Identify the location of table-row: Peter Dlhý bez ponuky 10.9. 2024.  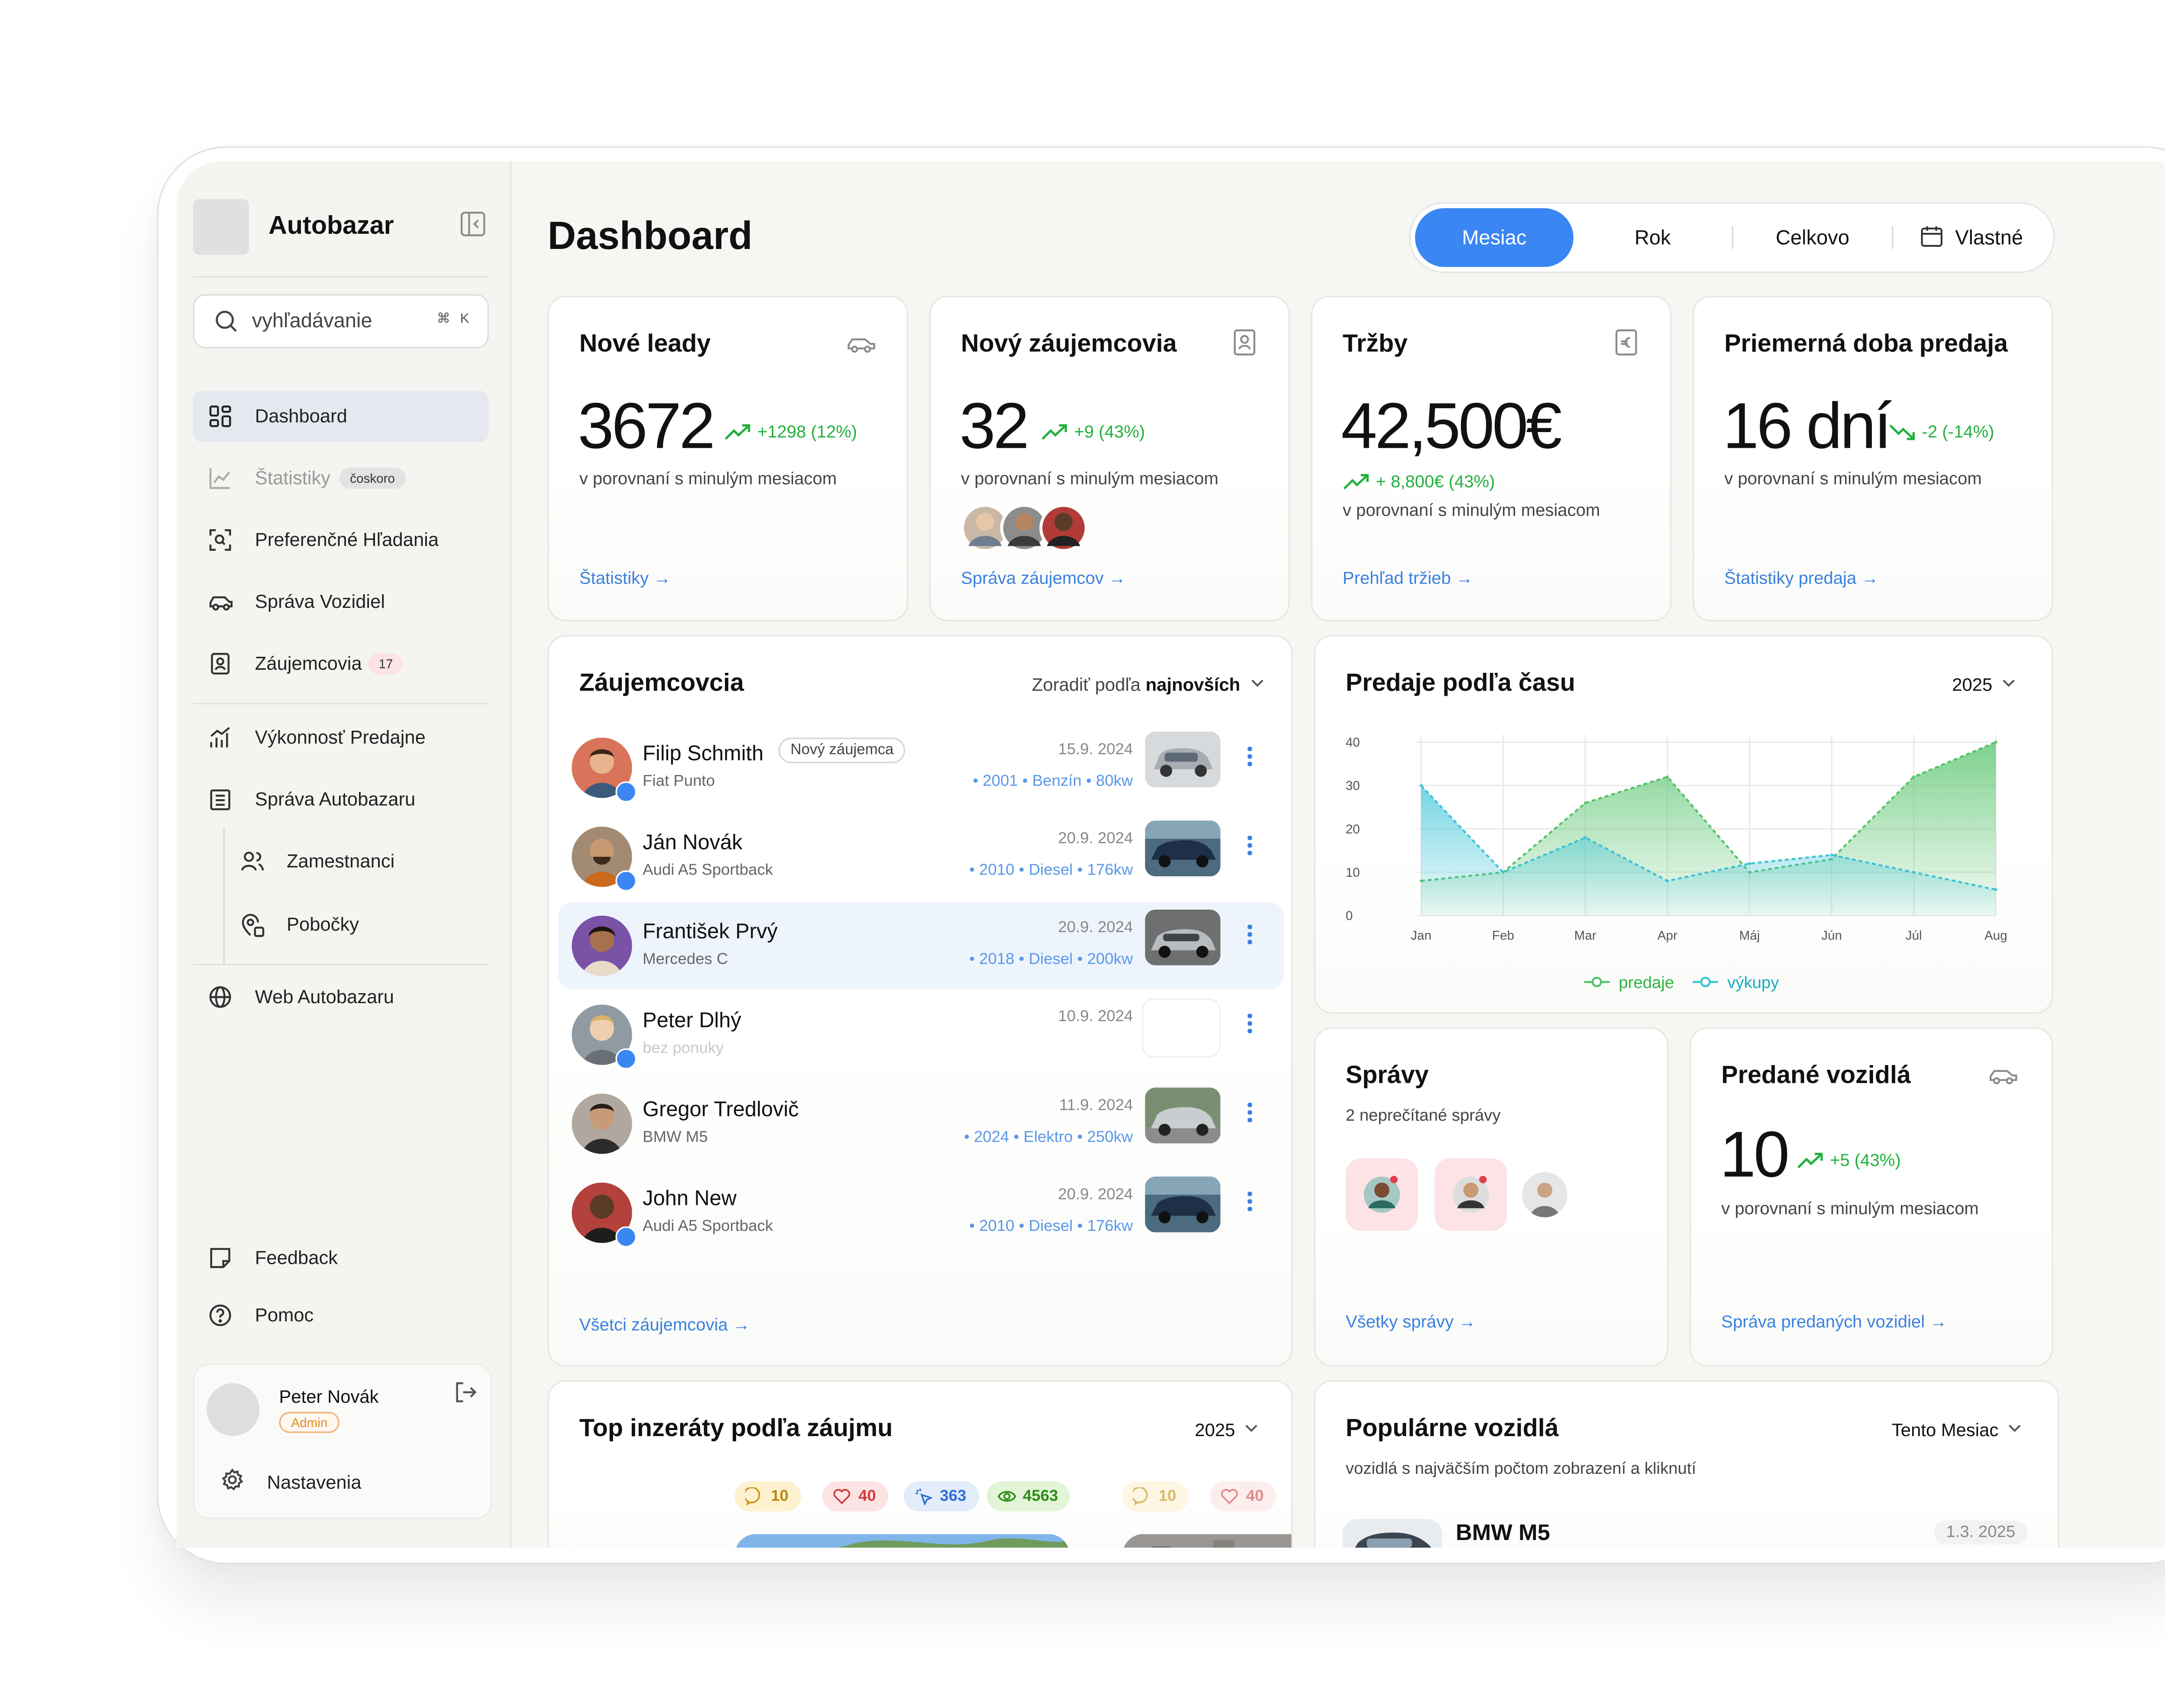
(921, 1034).